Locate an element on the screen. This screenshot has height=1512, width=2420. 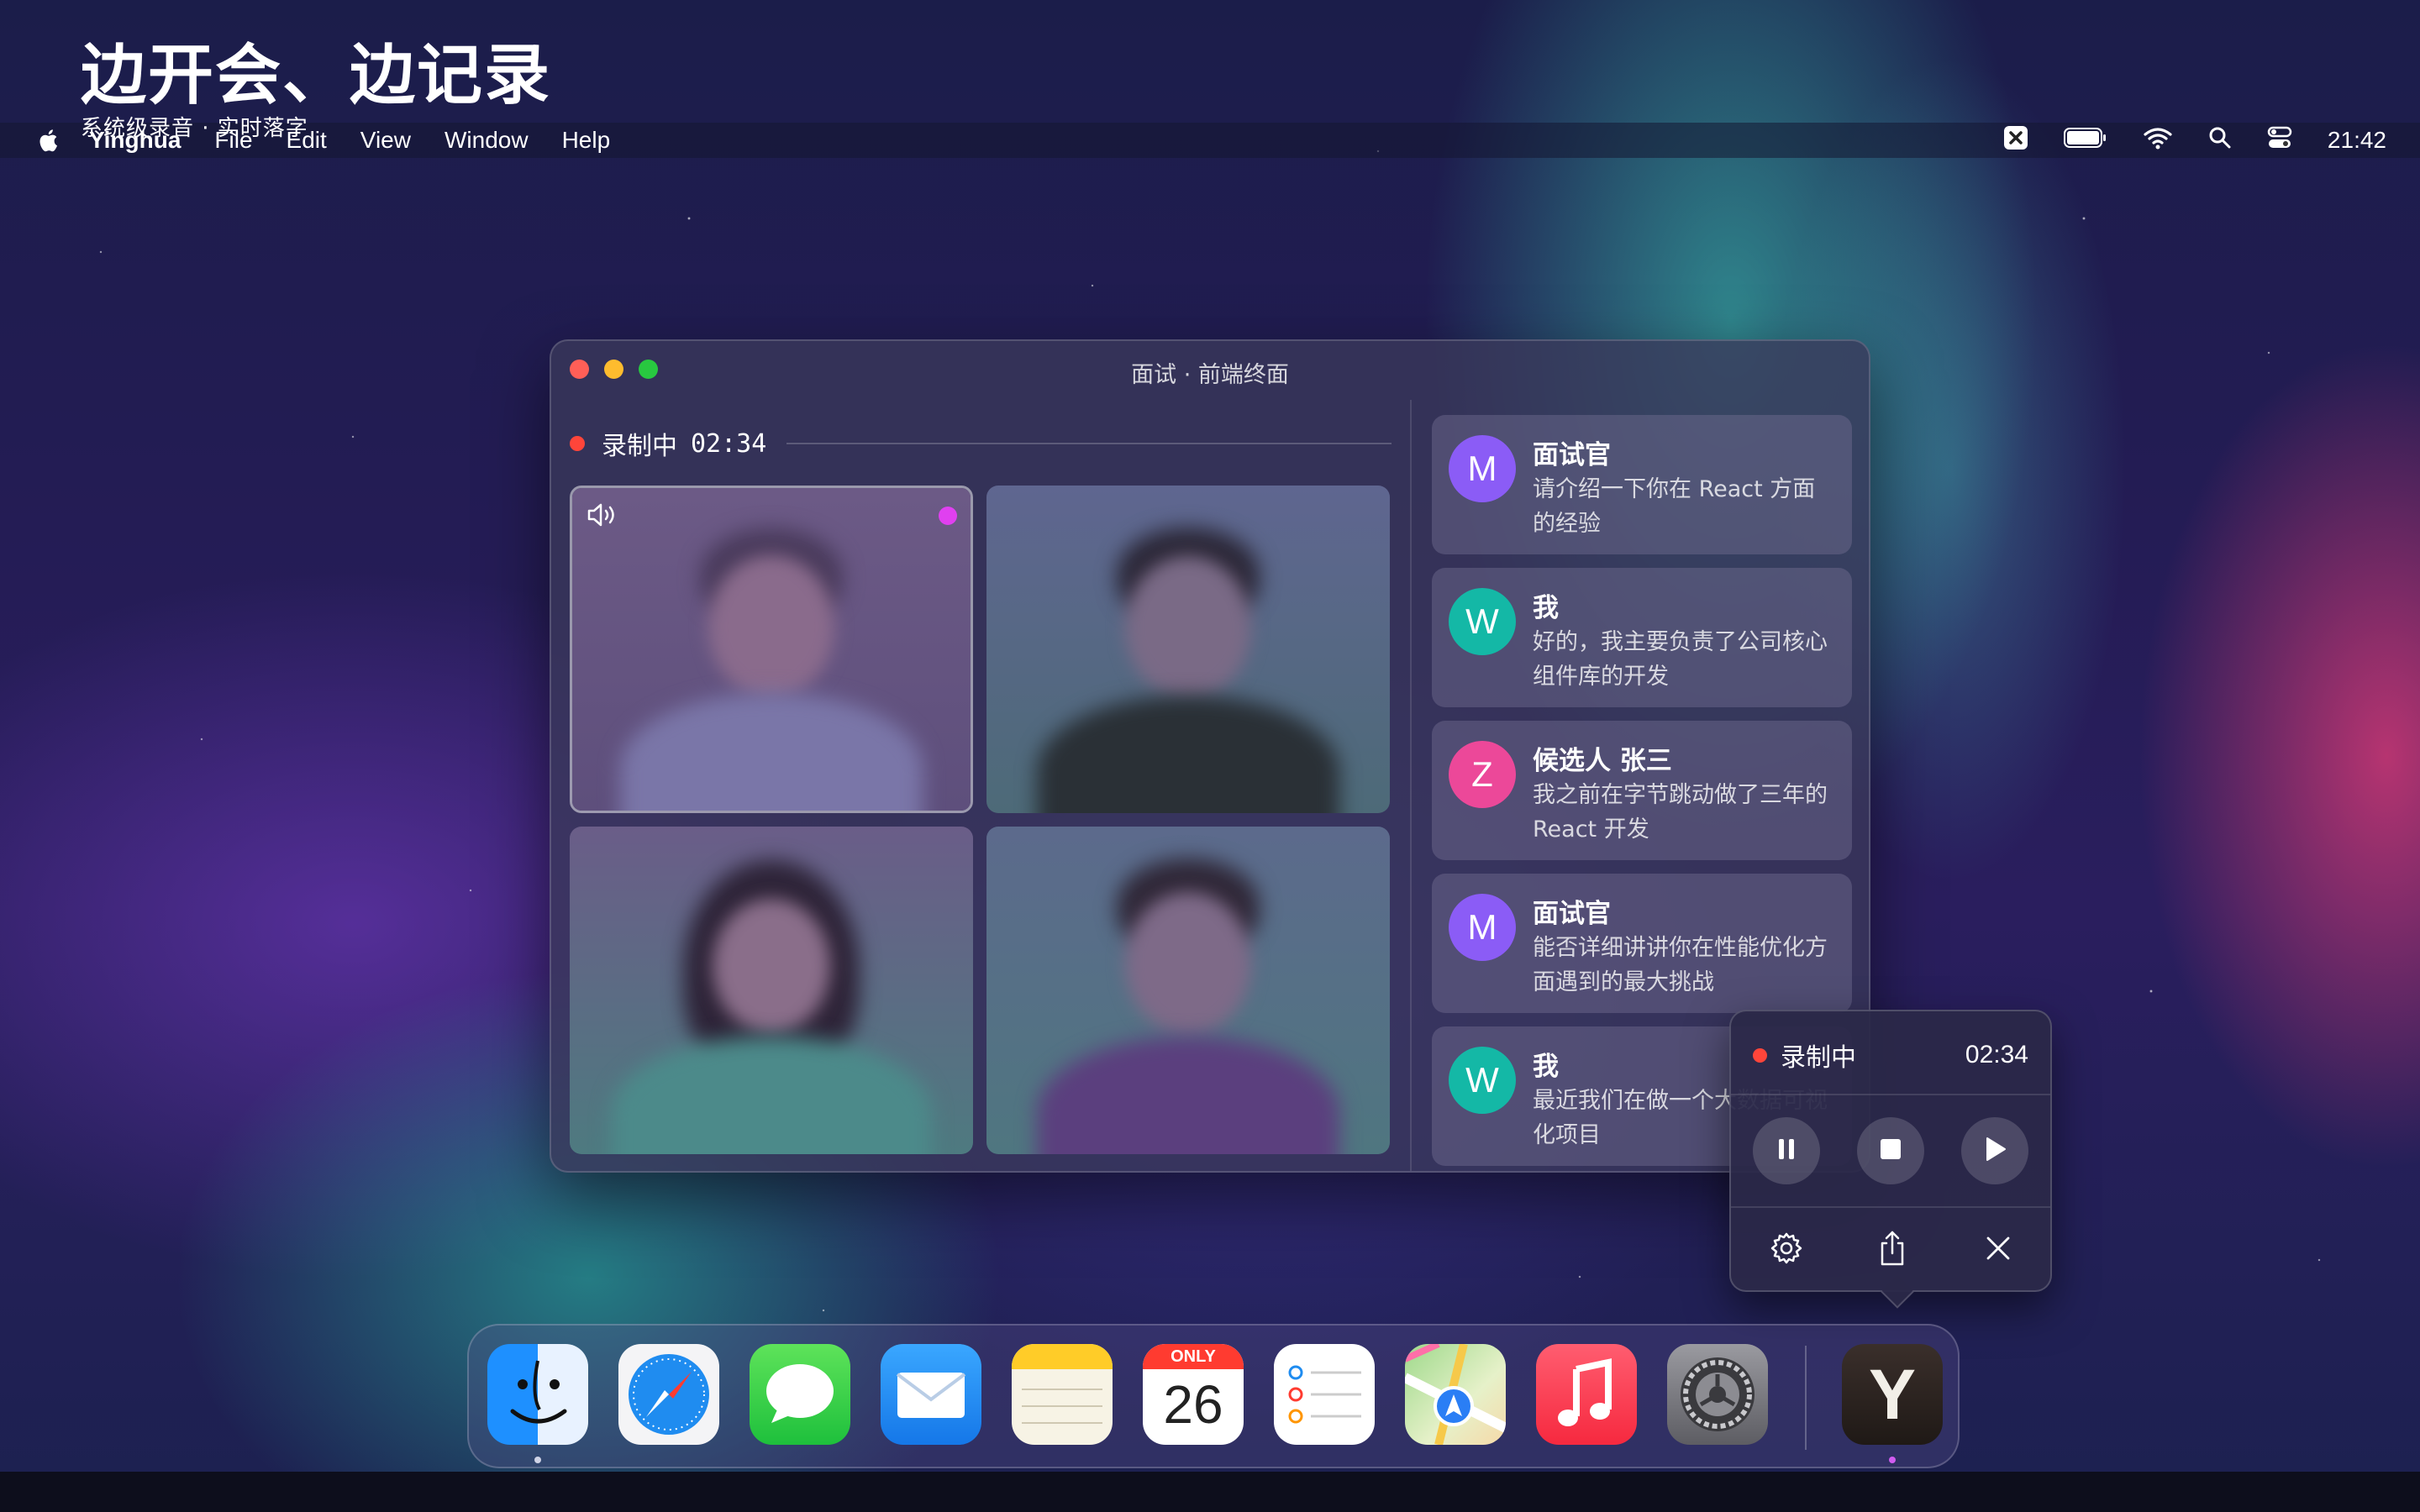
yinghua-app-icon: Y is located at coordinates (1892, 1394).